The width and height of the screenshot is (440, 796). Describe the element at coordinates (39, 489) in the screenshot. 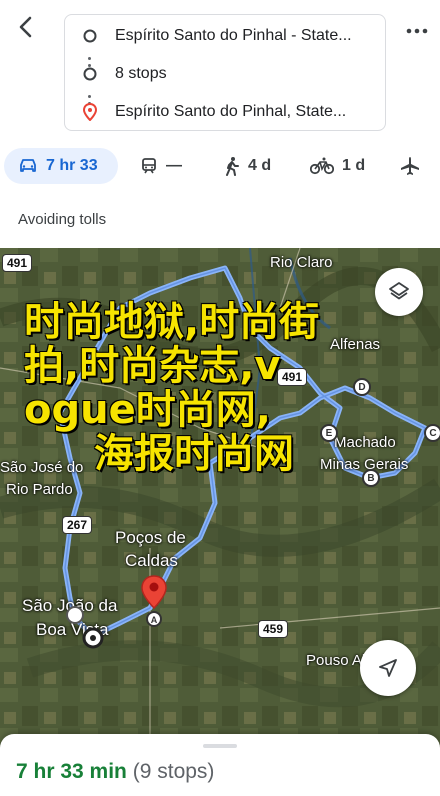

I see `map-label-rio-pardo: Rio Pardo` at that location.